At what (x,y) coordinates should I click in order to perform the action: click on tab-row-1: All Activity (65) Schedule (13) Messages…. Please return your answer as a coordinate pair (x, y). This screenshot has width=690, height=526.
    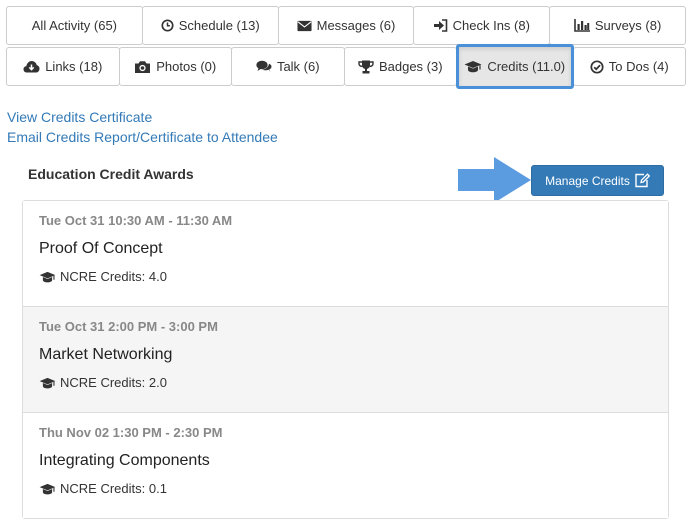
    Looking at the image, I should click on (346, 25).